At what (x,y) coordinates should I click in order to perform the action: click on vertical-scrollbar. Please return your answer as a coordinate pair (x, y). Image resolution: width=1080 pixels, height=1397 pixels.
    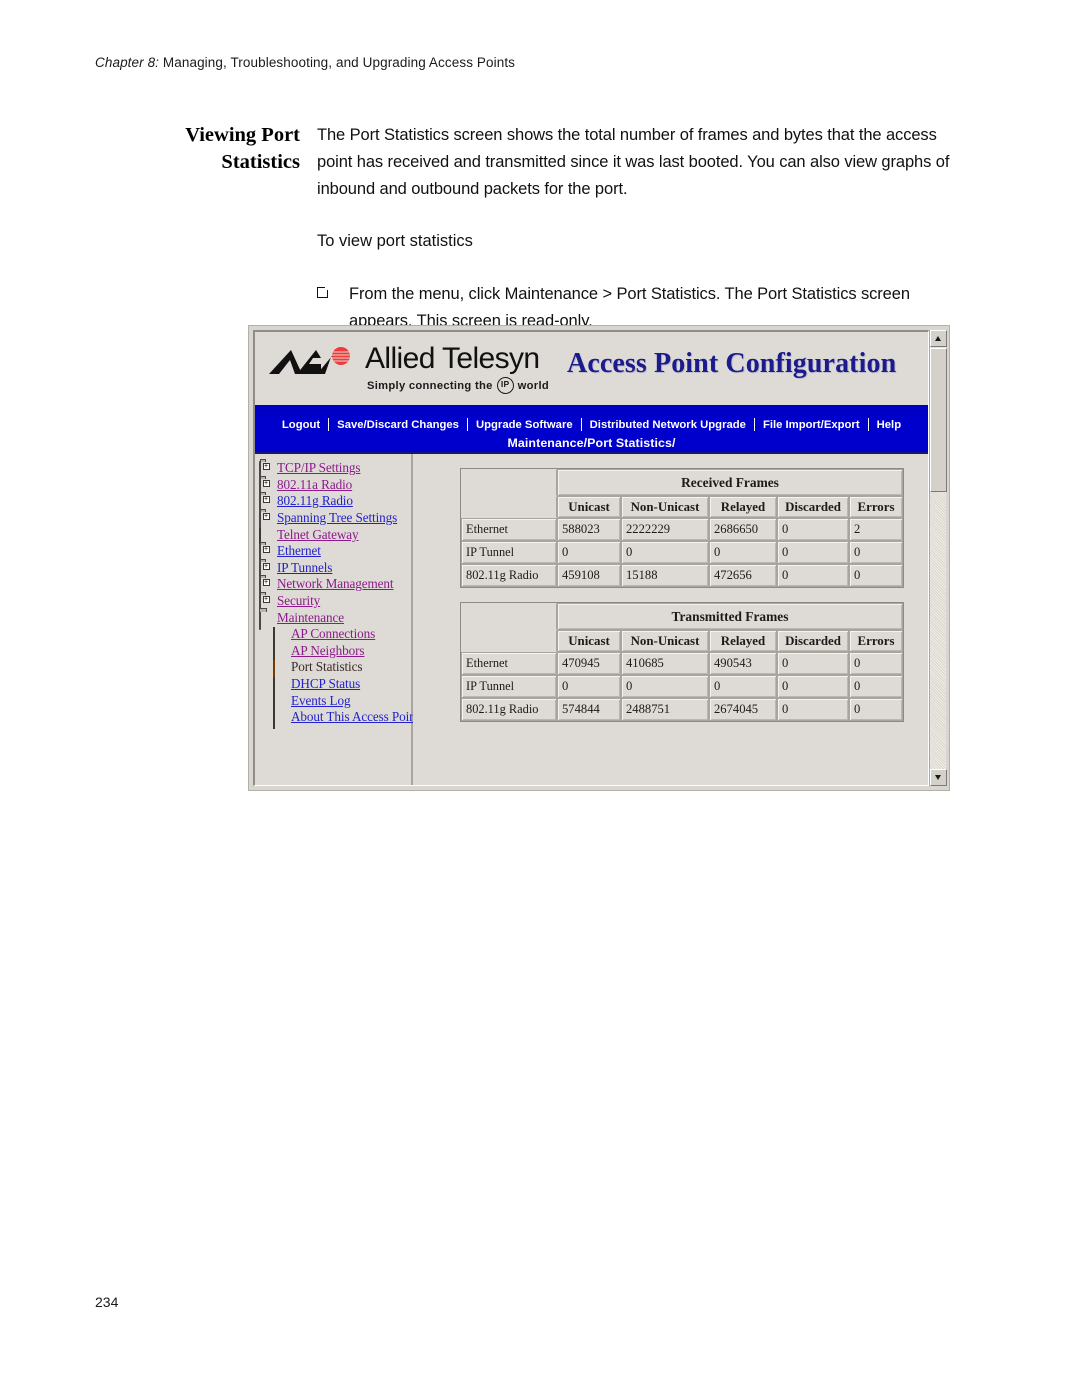
    Looking at the image, I should click on (938, 558).